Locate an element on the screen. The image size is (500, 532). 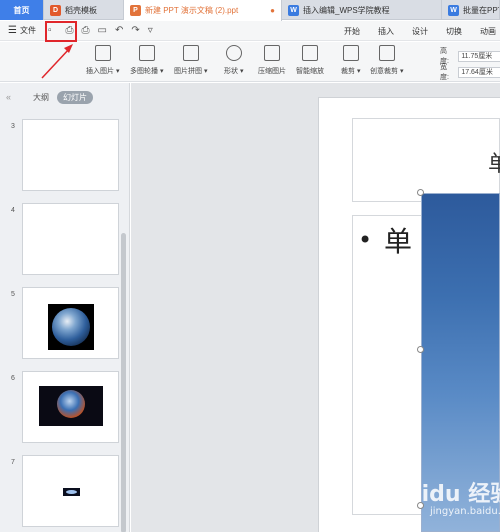
highlight-box is located at coordinates (61, 31).